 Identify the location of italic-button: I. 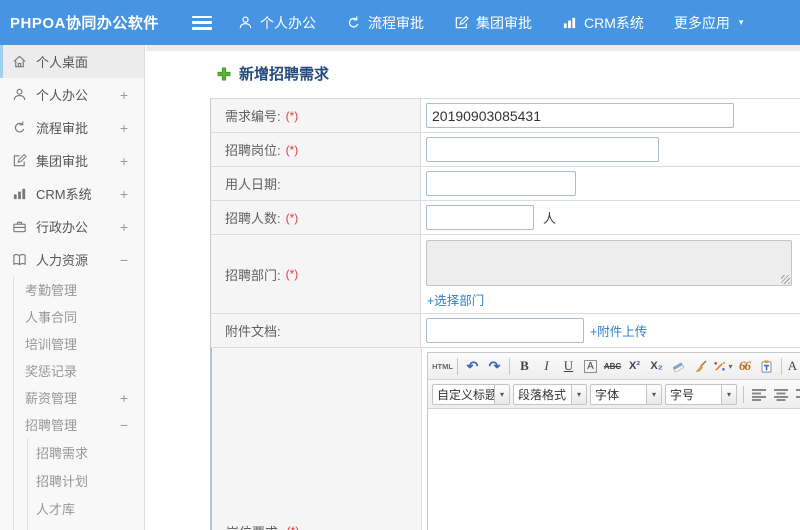
(546, 366).